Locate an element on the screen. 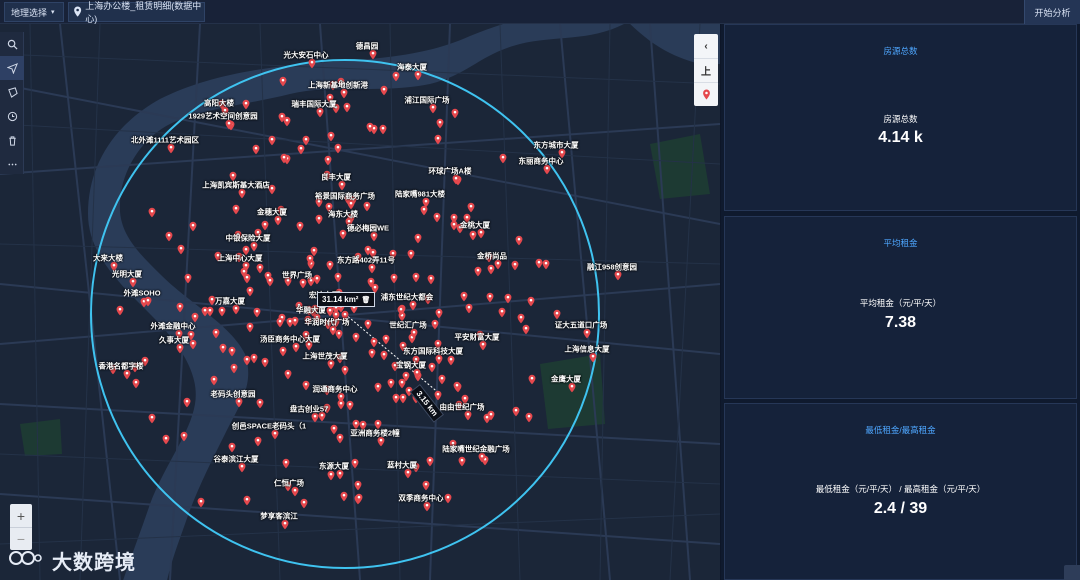 This screenshot has height=580, width=1080. map-poi-label: 由由世纪广场 is located at coordinates (462, 407).